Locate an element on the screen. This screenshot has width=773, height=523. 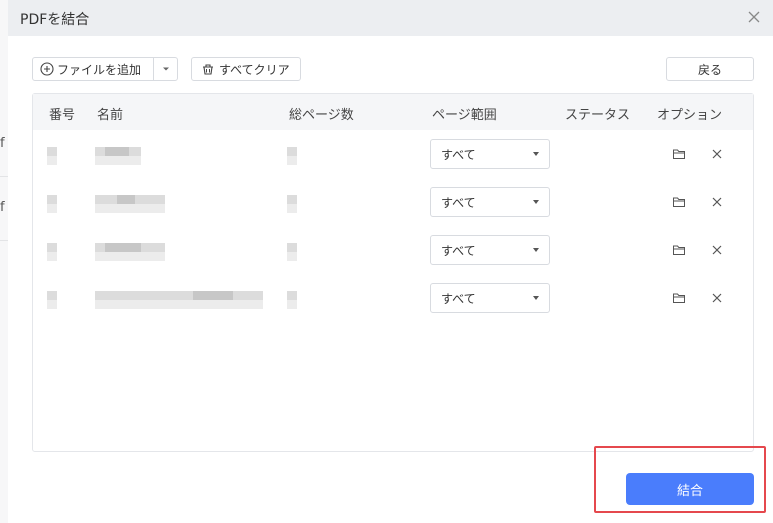
dialog-title: PDFを結合 is located at coordinates (55, 20).